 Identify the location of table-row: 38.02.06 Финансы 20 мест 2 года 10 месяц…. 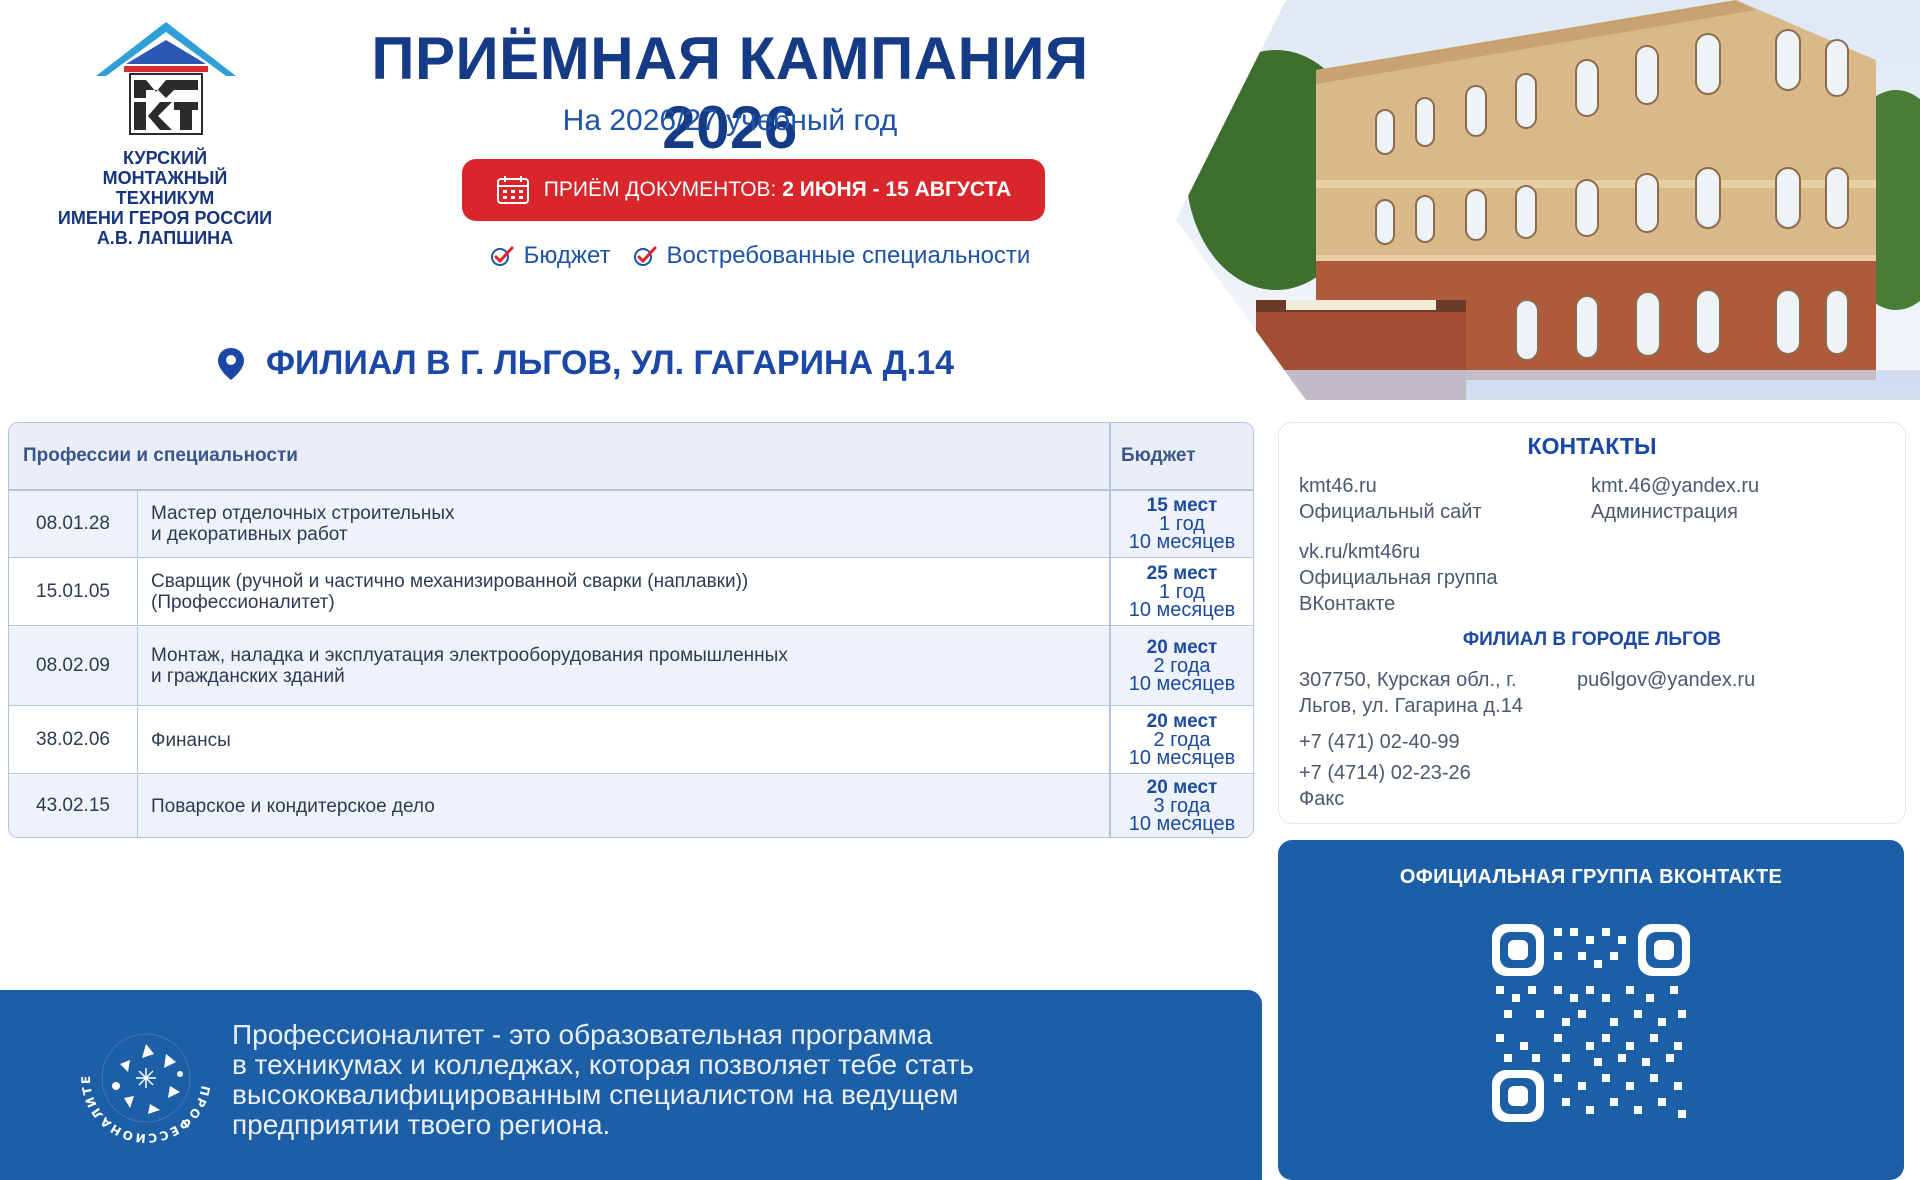
(631, 740).